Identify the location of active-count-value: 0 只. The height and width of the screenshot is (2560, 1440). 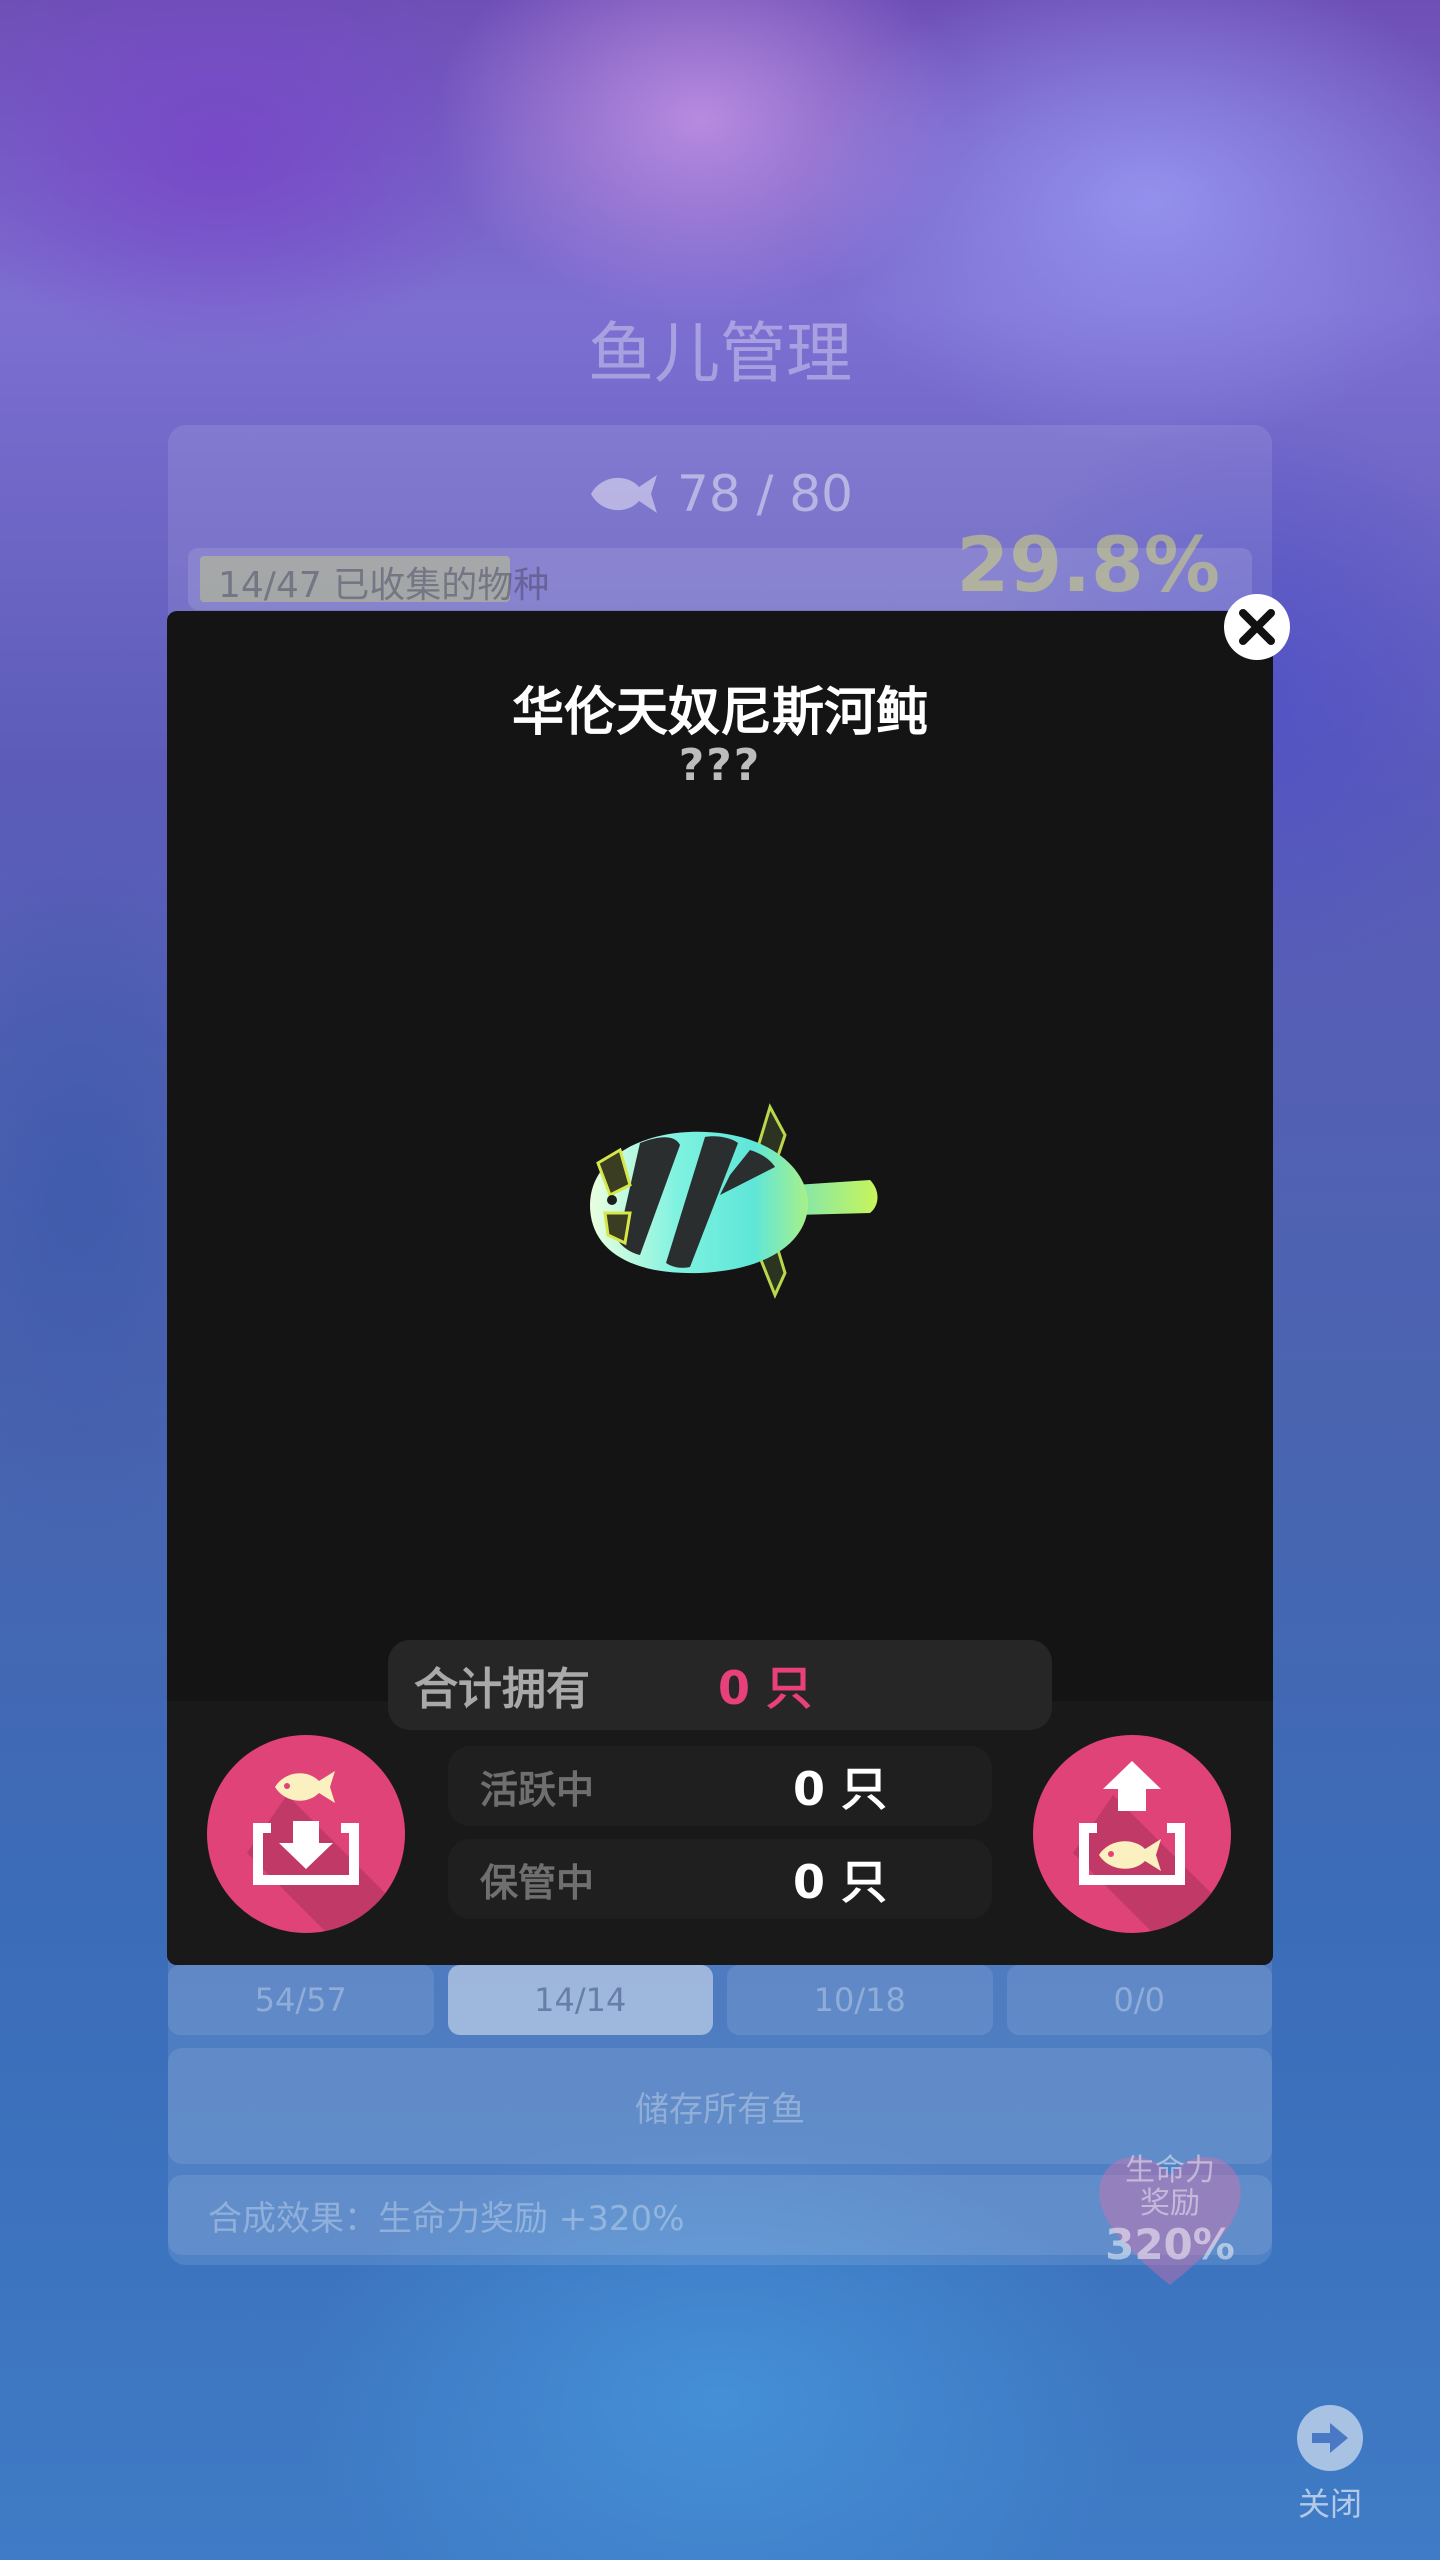
(840, 1789).